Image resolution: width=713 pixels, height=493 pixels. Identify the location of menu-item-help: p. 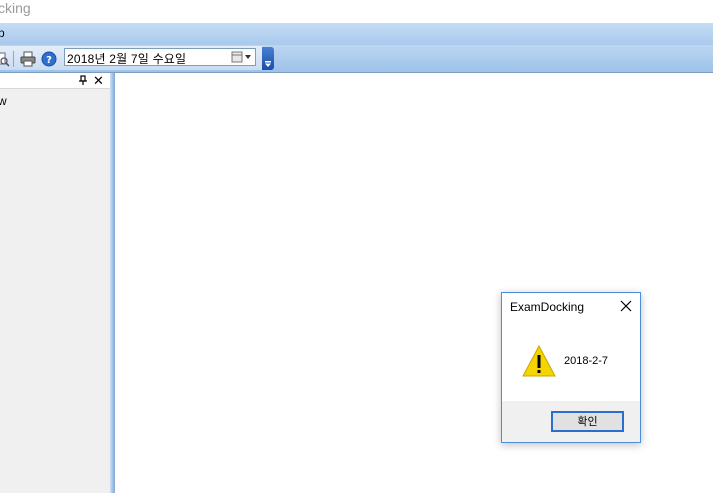
(2, 33).